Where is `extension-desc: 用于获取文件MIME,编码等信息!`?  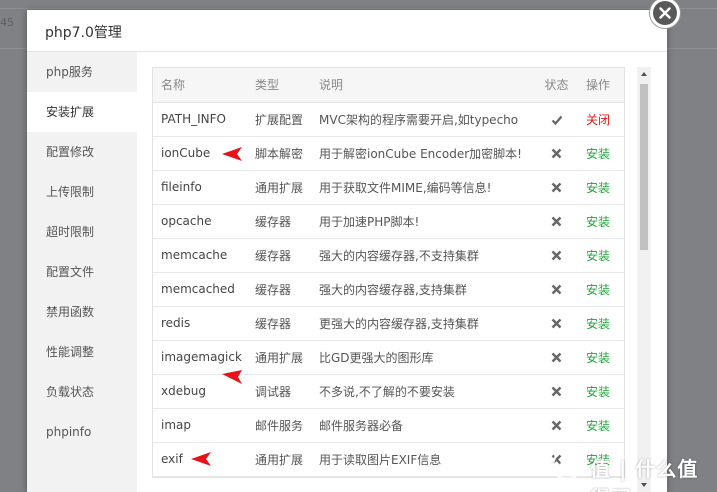 extension-desc: 用于获取文件MIME,编码等信息! is located at coordinates (423, 187).